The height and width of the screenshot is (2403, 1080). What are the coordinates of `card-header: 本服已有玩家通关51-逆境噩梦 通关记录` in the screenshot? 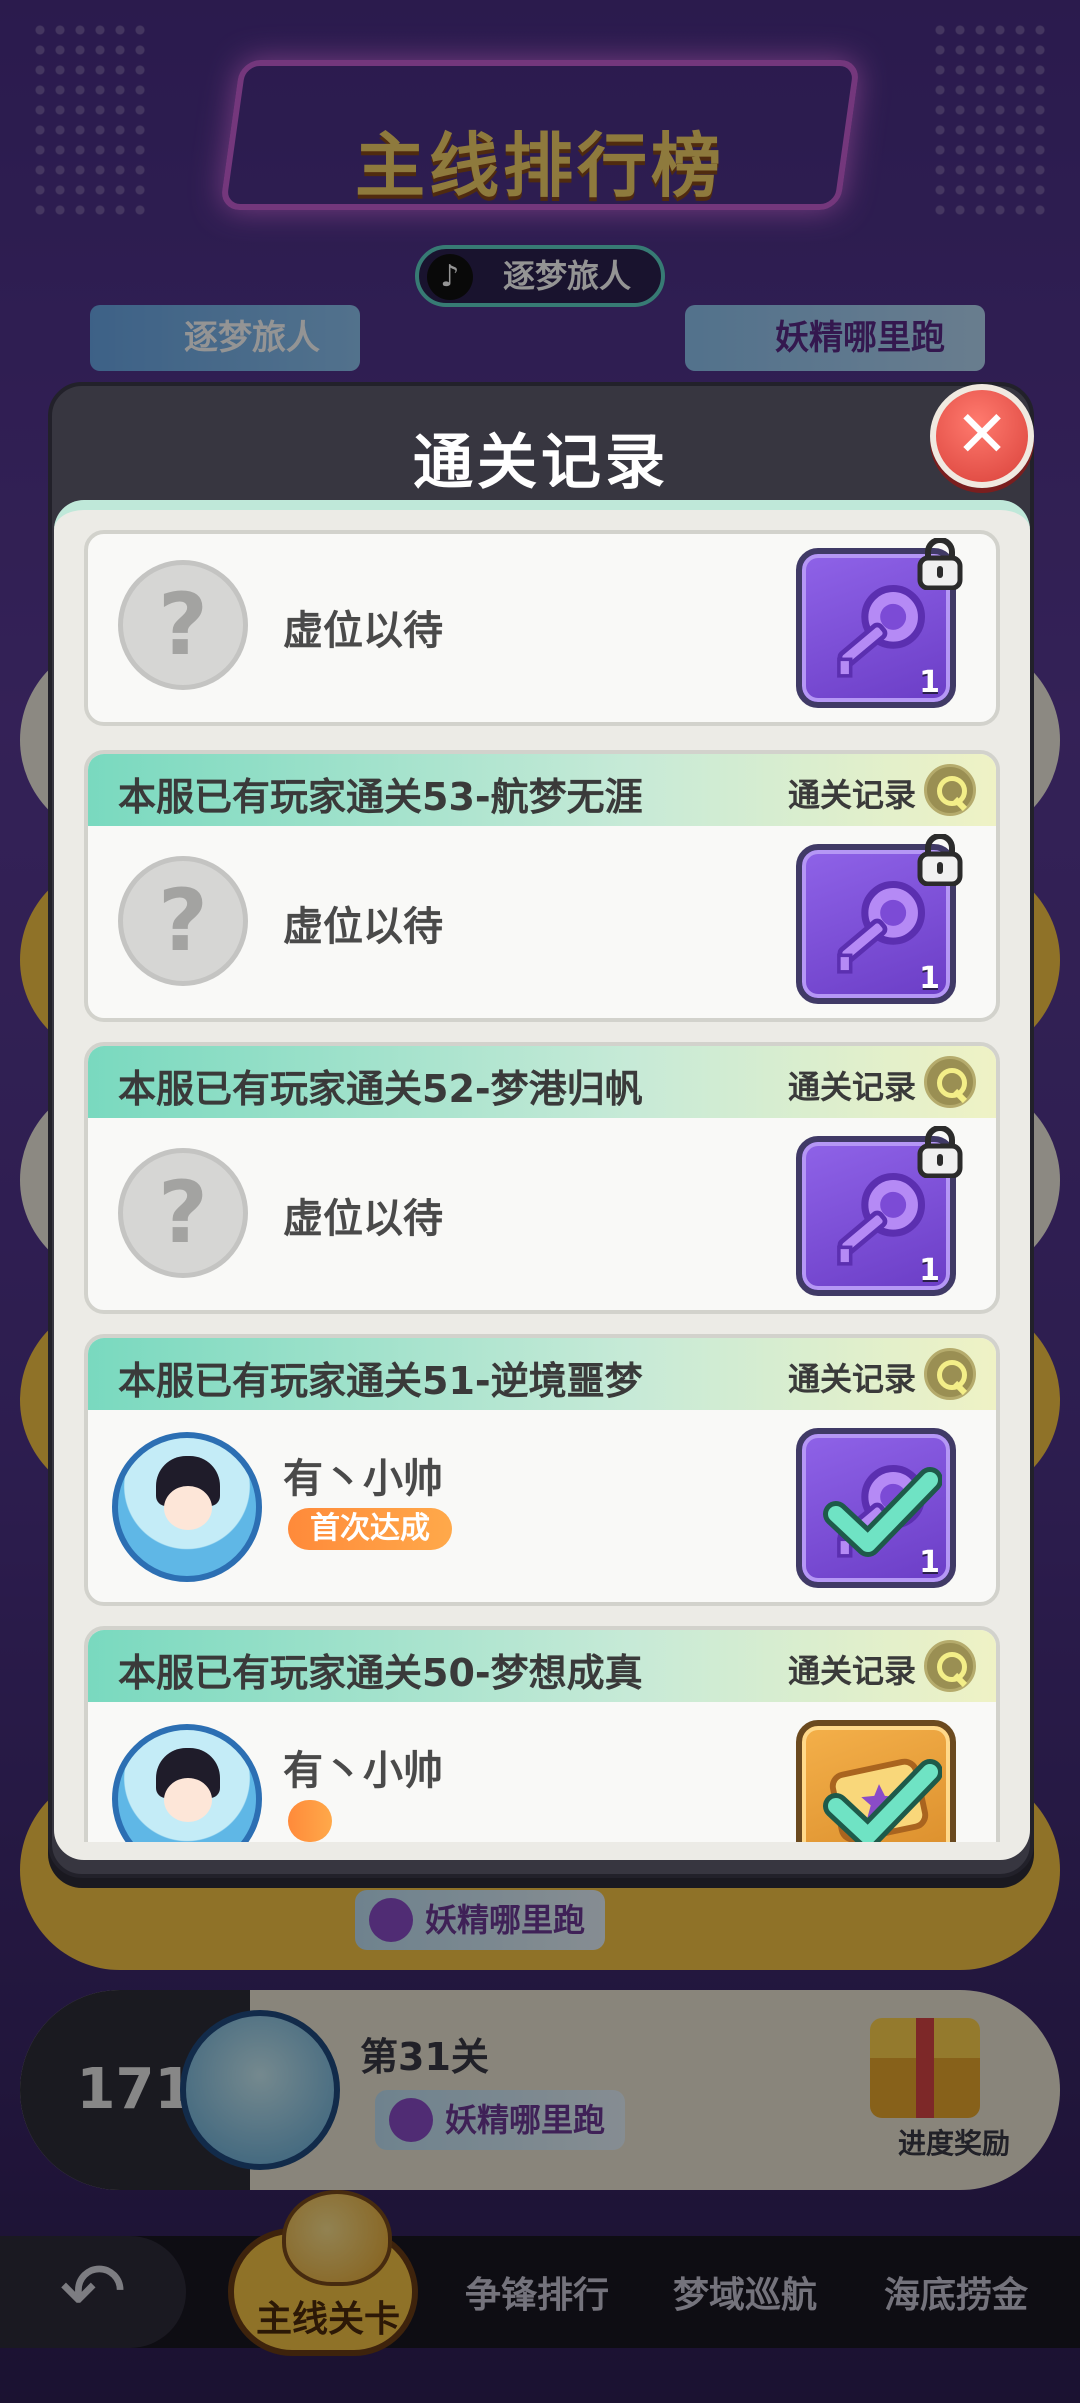 It's located at (542, 1374).